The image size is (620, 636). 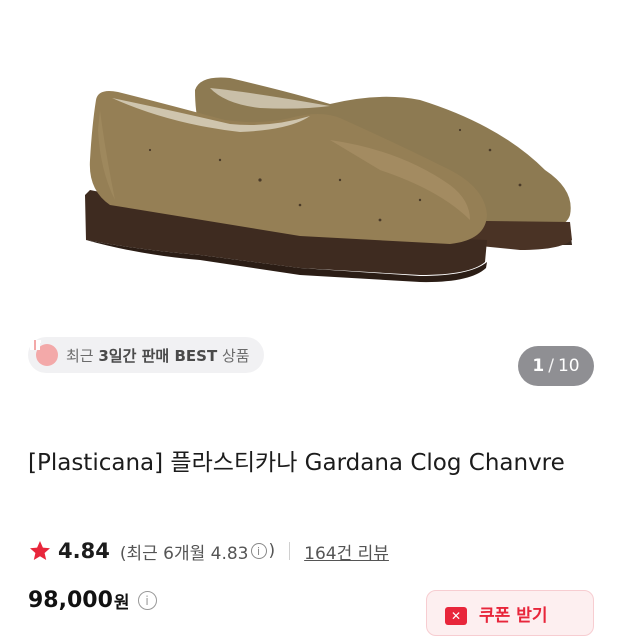 What do you see at coordinates (346, 551) in the screenshot?
I see `reviews-link: 164건 리뷰` at bounding box center [346, 551].